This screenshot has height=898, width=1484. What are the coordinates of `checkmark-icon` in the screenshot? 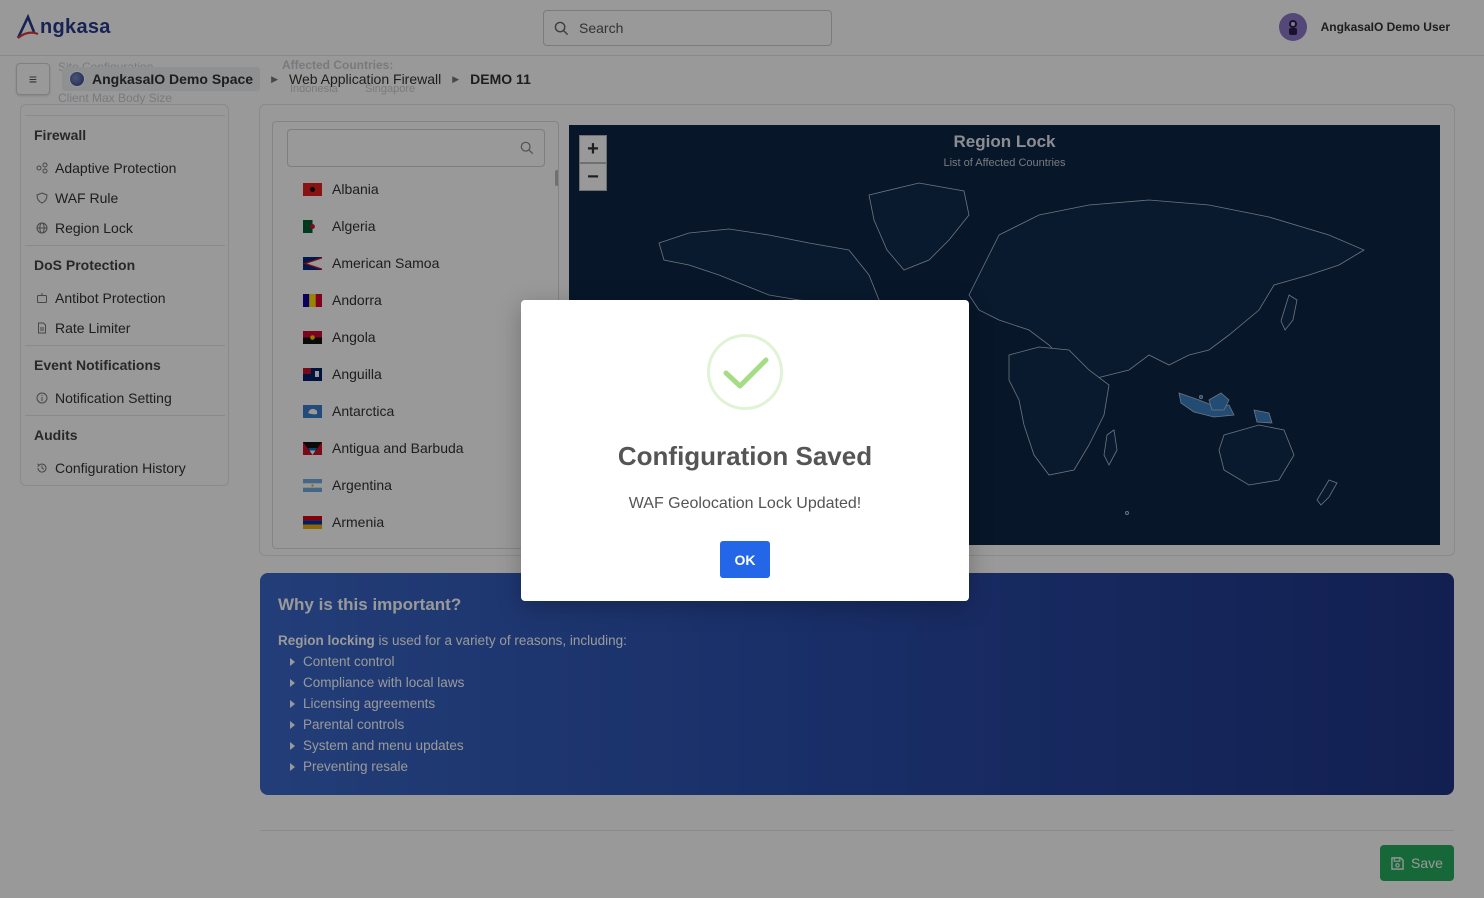 It's located at (746, 373).